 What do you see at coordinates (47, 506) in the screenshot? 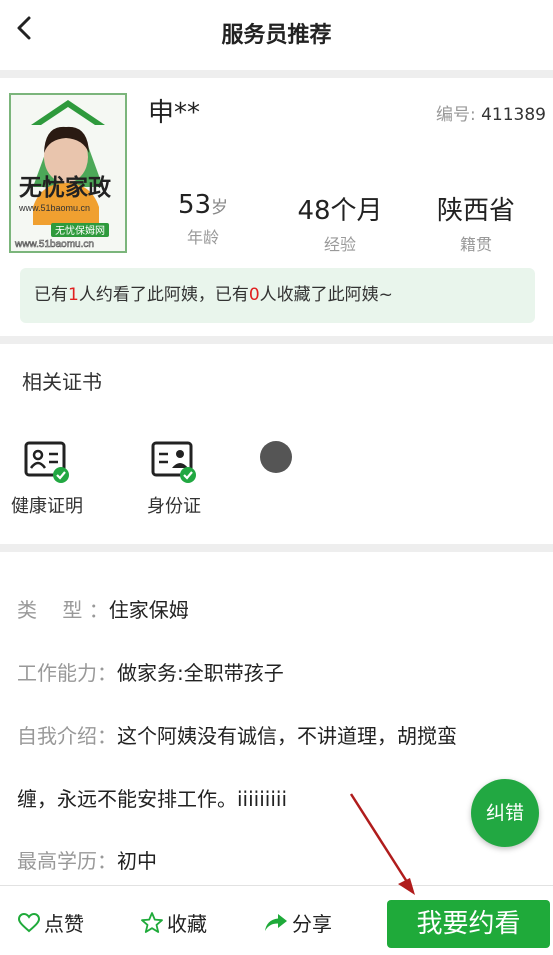
I see `cert-health-label: 健康证明` at bounding box center [47, 506].